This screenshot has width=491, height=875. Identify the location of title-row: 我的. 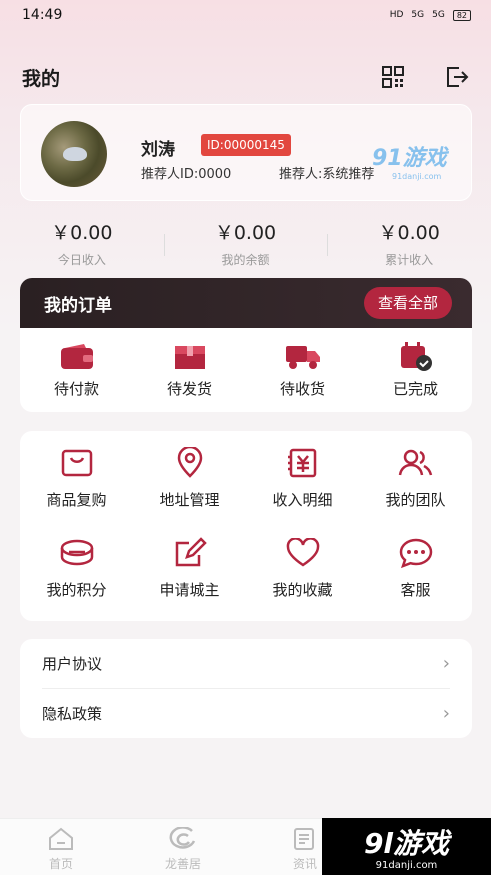
(246, 77).